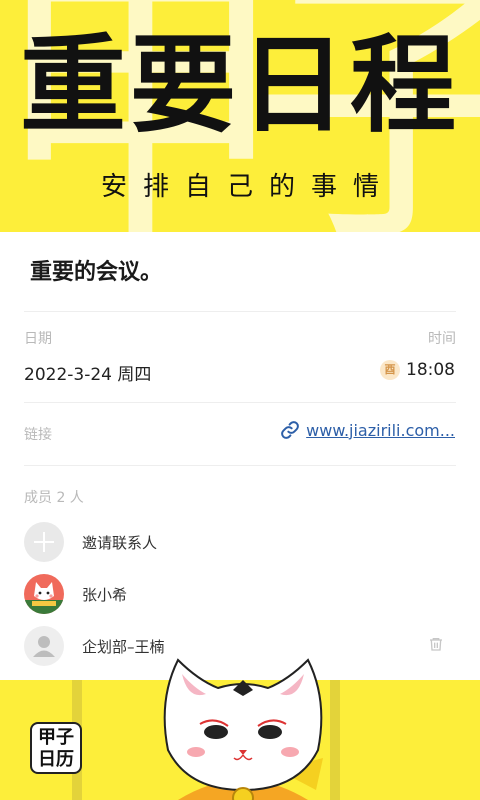 The width and height of the screenshot is (480, 800). What do you see at coordinates (38, 339) in the screenshot?
I see `date-label: 日期` at bounding box center [38, 339].